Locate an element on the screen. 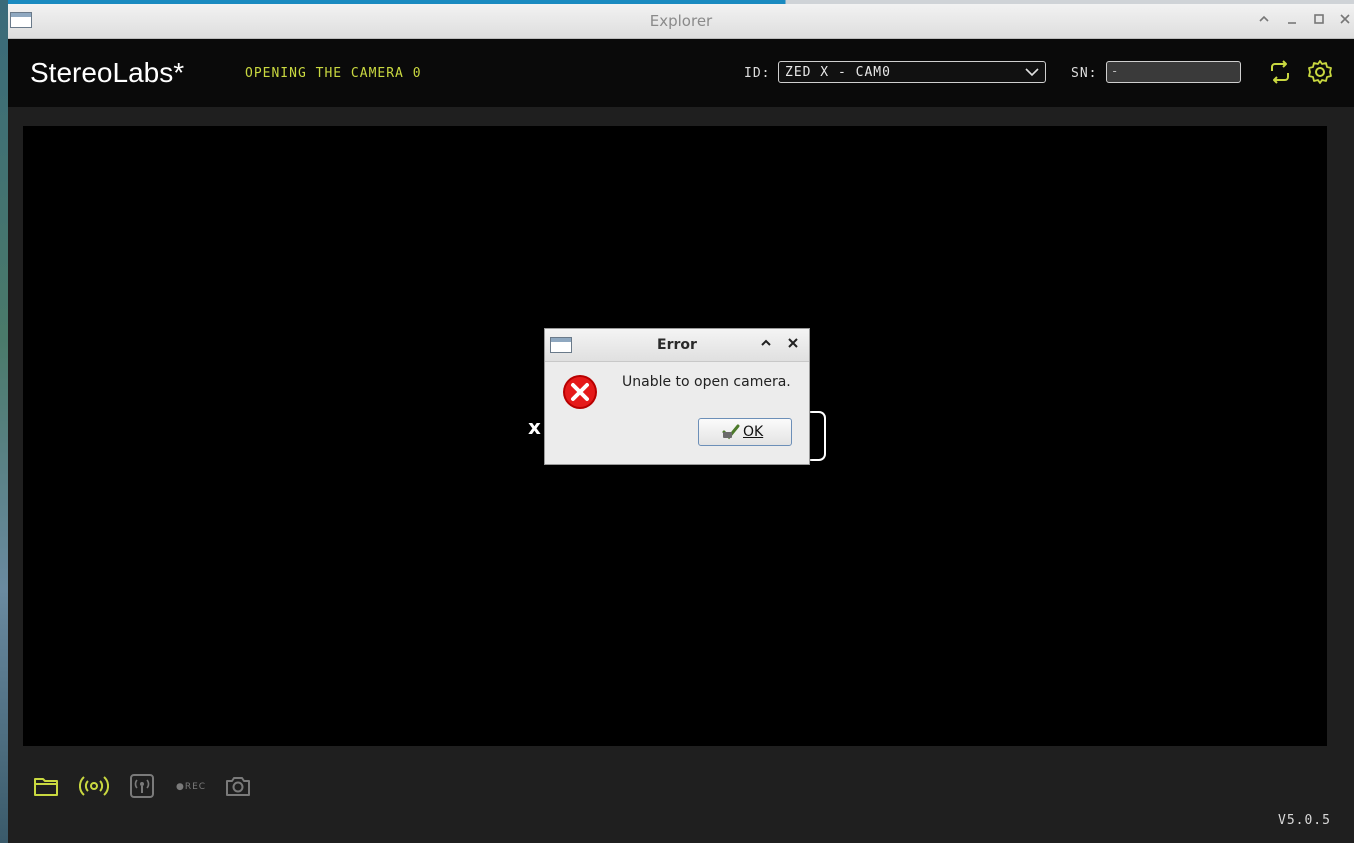 The image size is (1354, 843). minimize-icon is located at coordinates (1292, 20).